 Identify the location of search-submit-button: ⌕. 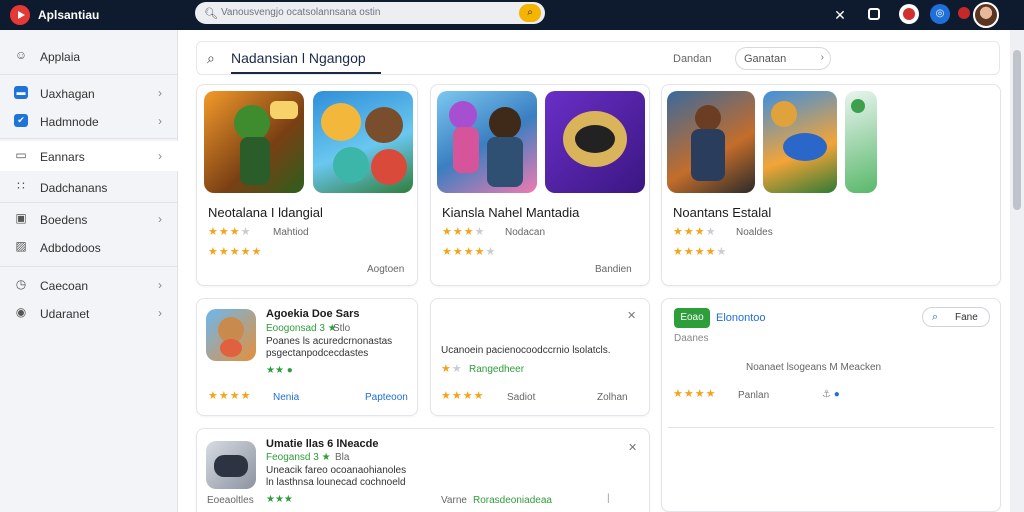
(530, 13).